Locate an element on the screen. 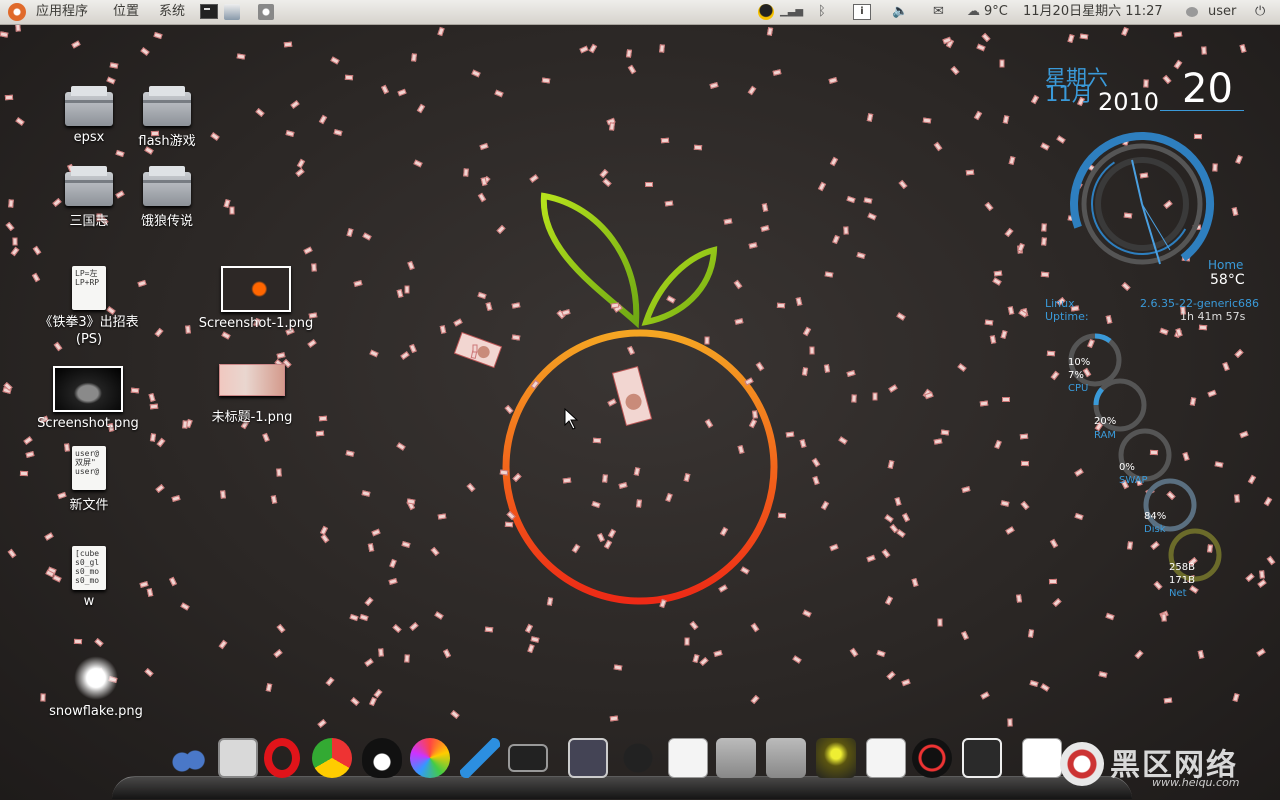 This screenshot has width=1280, height=800. menu-system: 系统 is located at coordinates (172, 12).